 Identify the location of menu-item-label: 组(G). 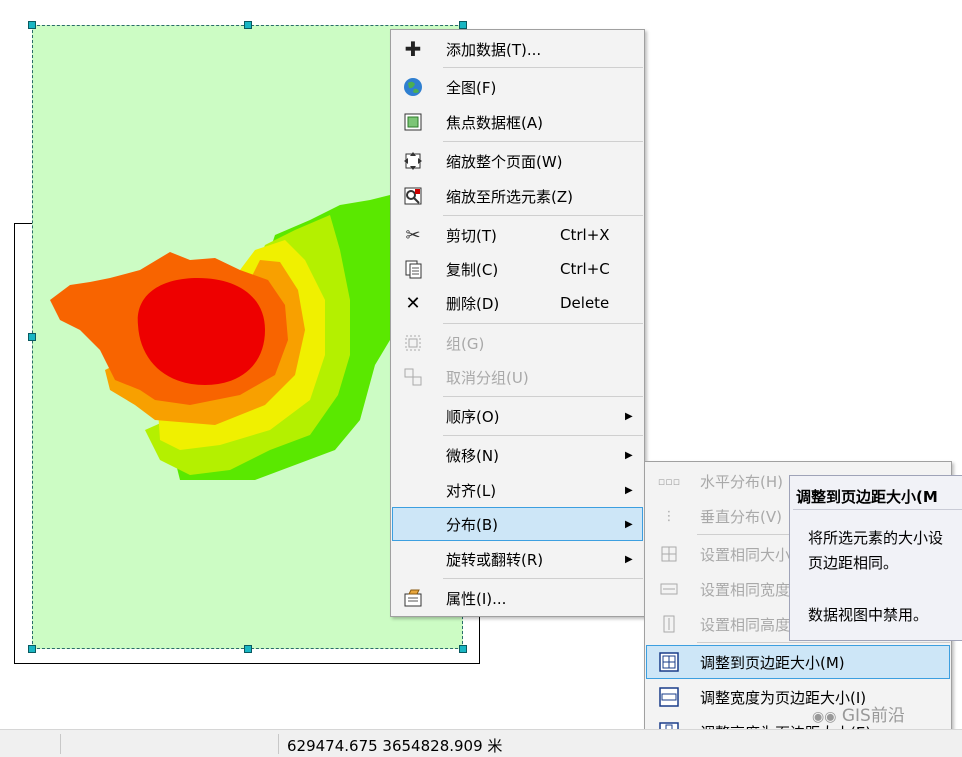
(465, 343).